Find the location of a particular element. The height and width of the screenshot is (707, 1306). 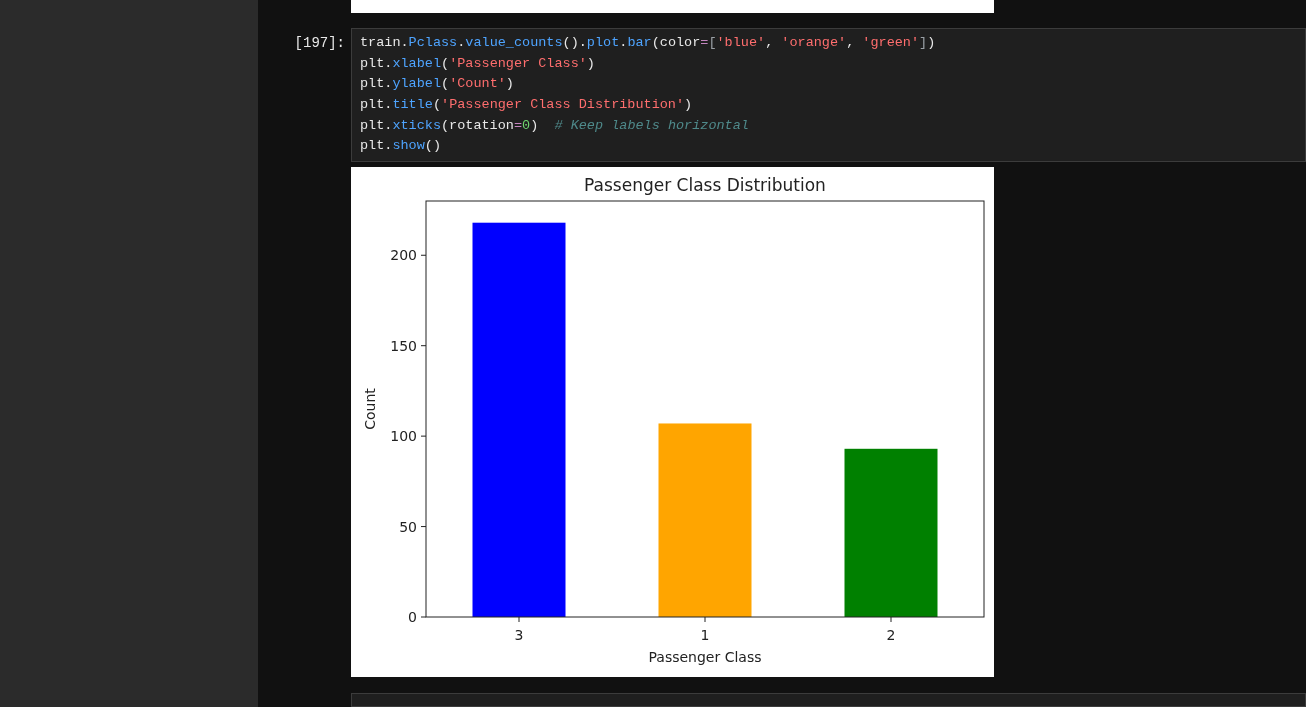

x-tick: 2 is located at coordinates (891, 630).